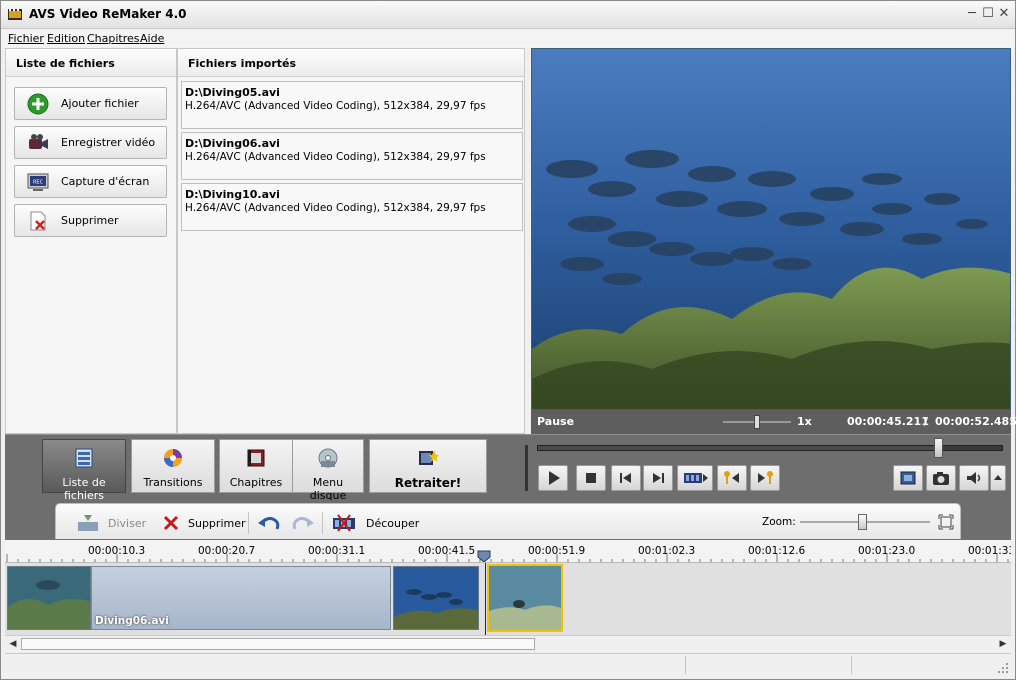 This screenshot has height=680, width=1016. What do you see at coordinates (908, 478) in the screenshot?
I see `fullscreen-button` at bounding box center [908, 478].